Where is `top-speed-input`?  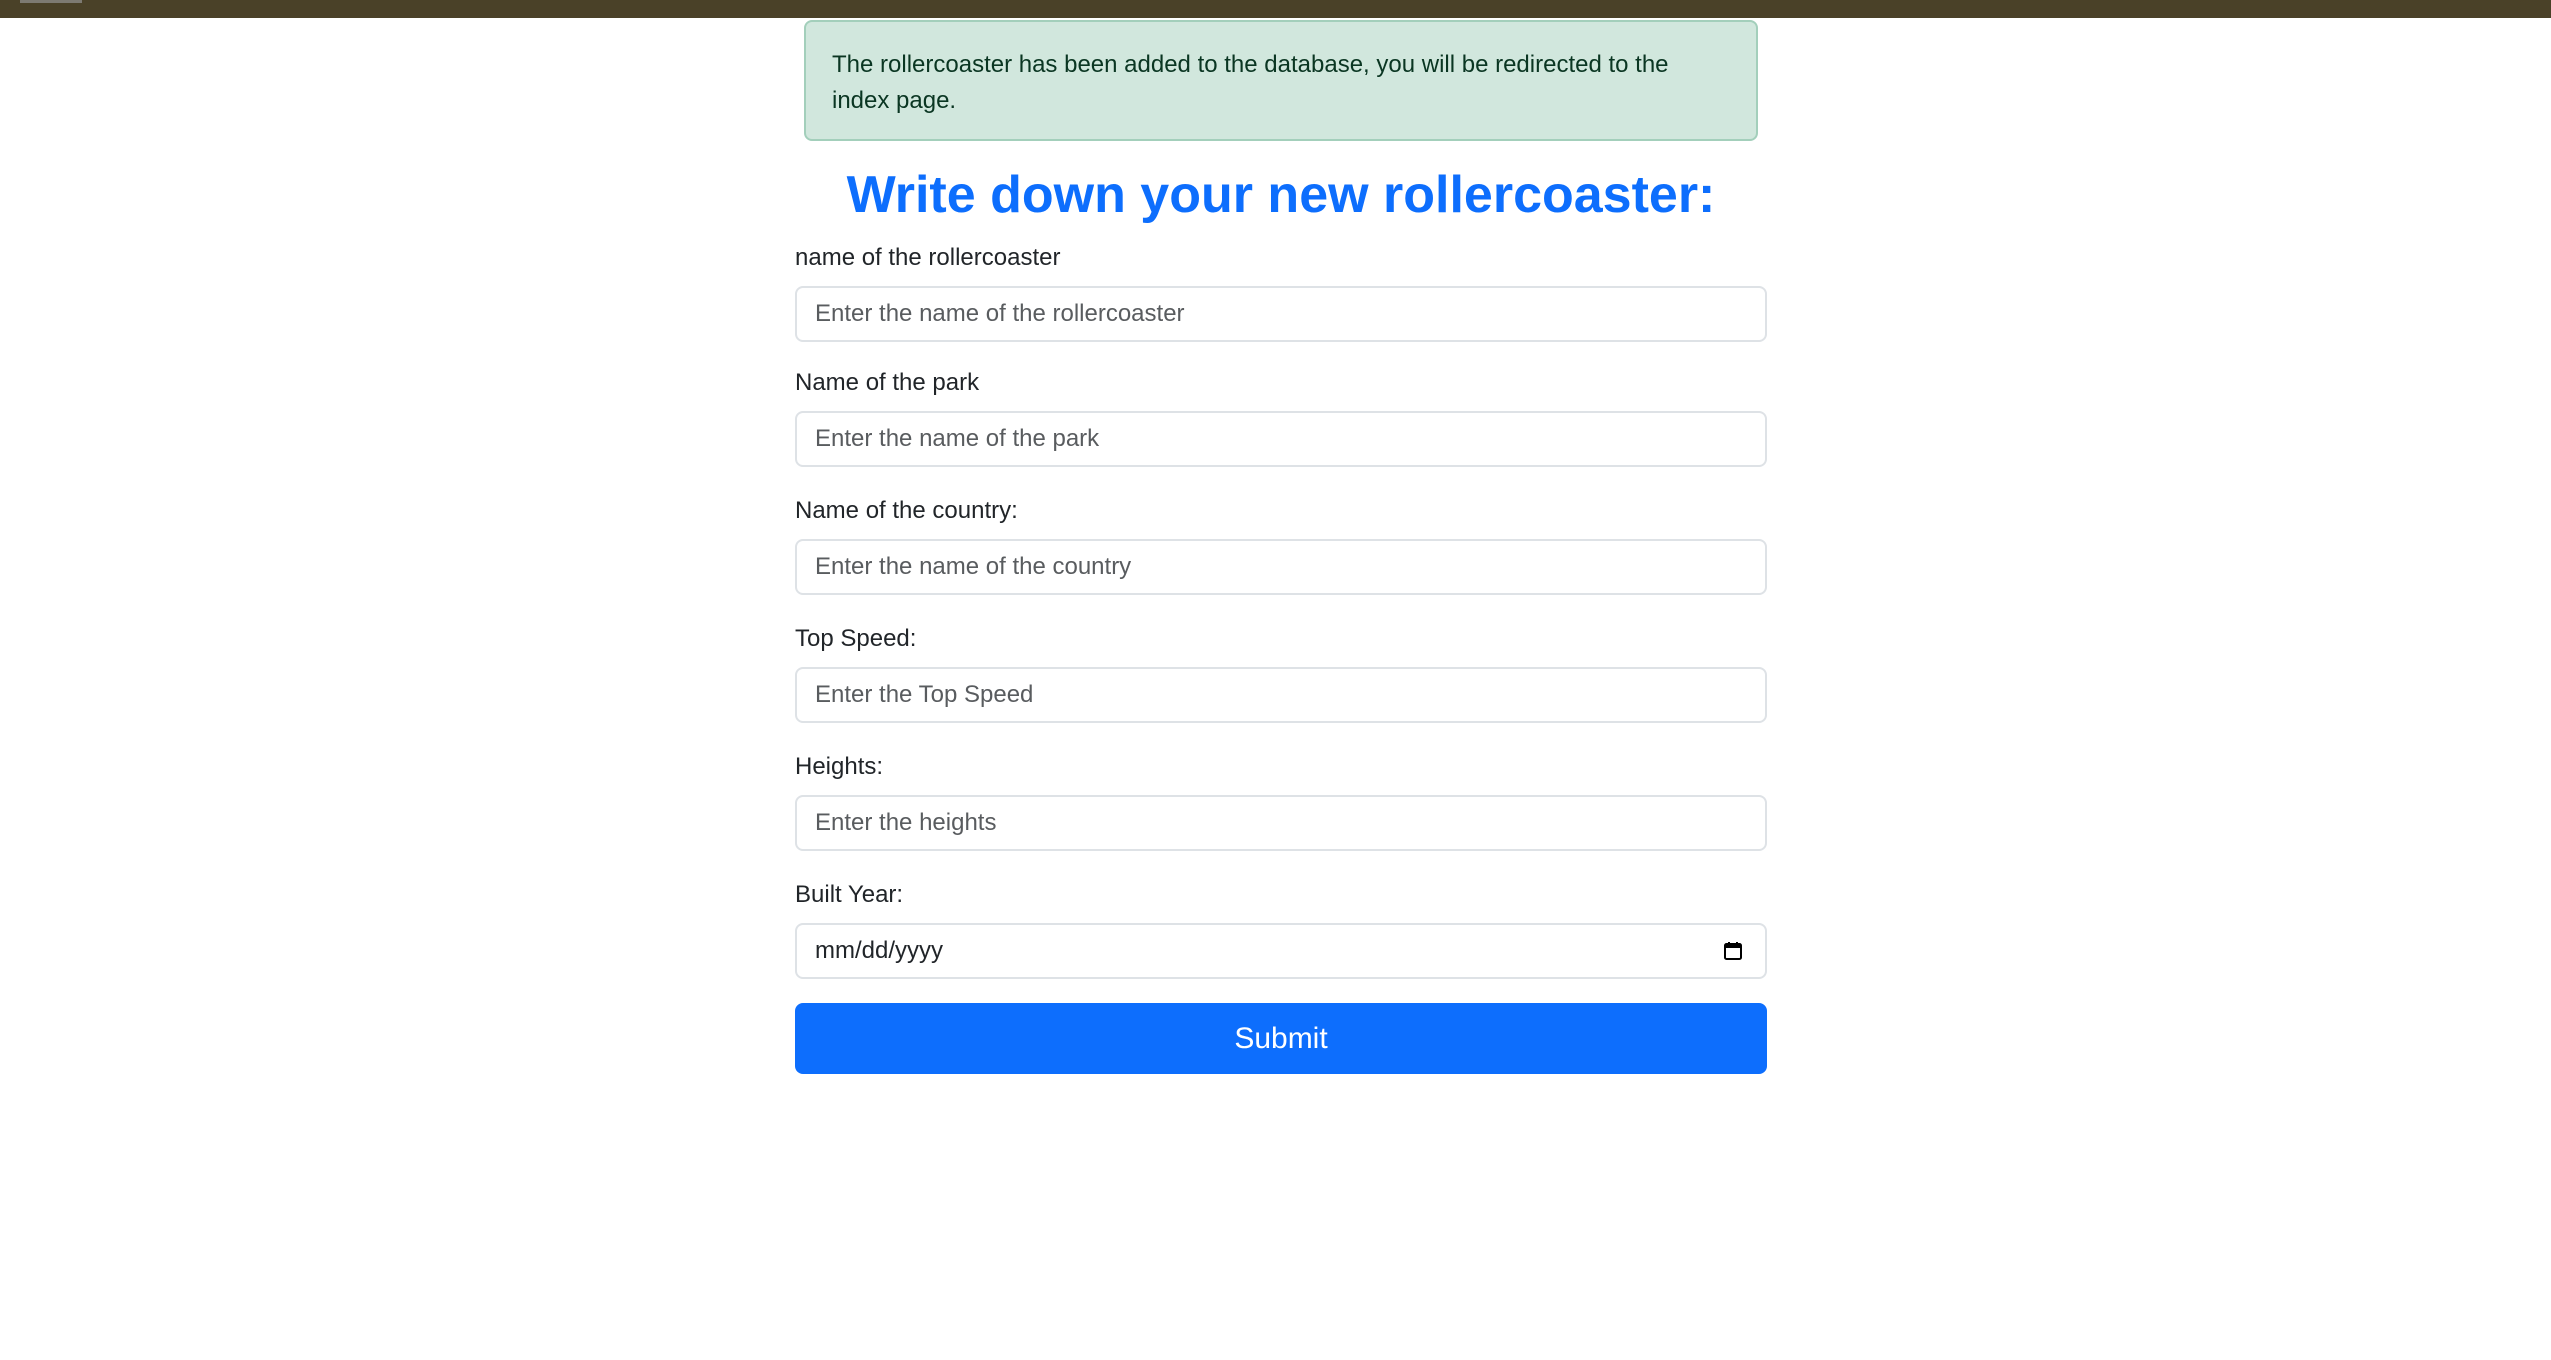
top-speed-input is located at coordinates (1281, 695).